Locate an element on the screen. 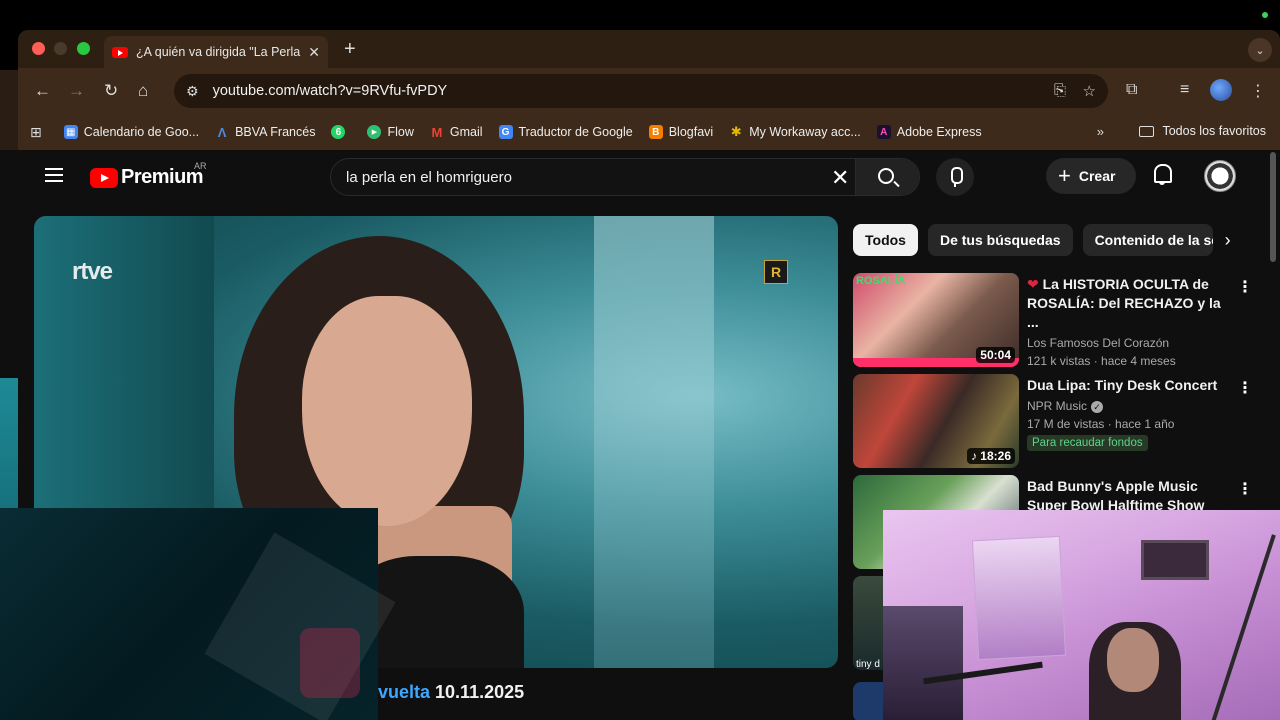  heart-emoji-icon: ❤ is located at coordinates (1033, 284).